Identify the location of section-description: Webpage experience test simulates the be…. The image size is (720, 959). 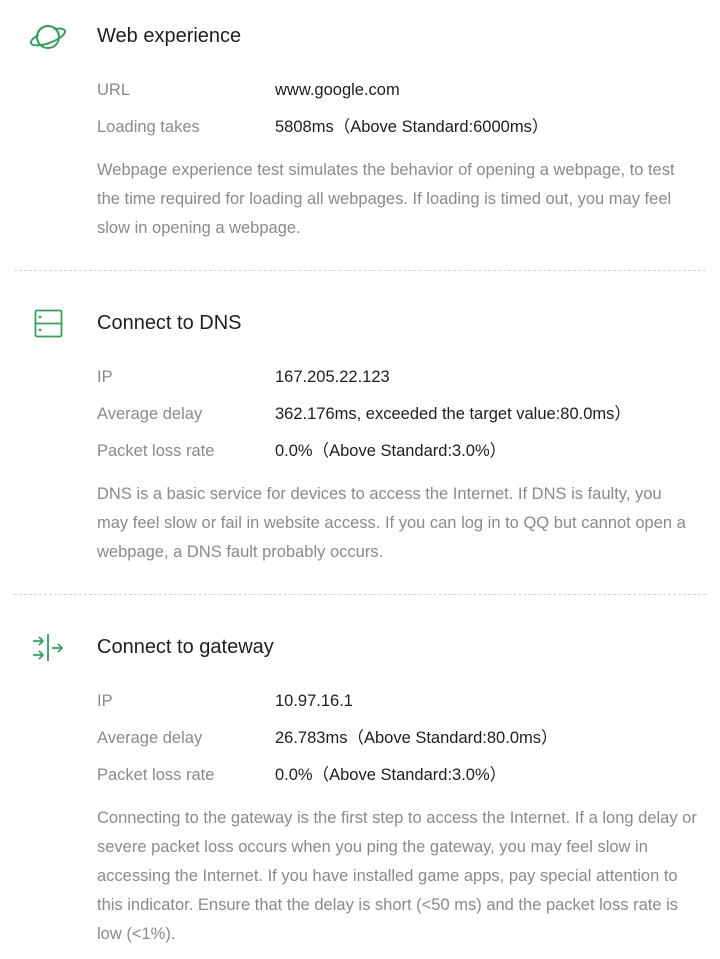
(386, 199).